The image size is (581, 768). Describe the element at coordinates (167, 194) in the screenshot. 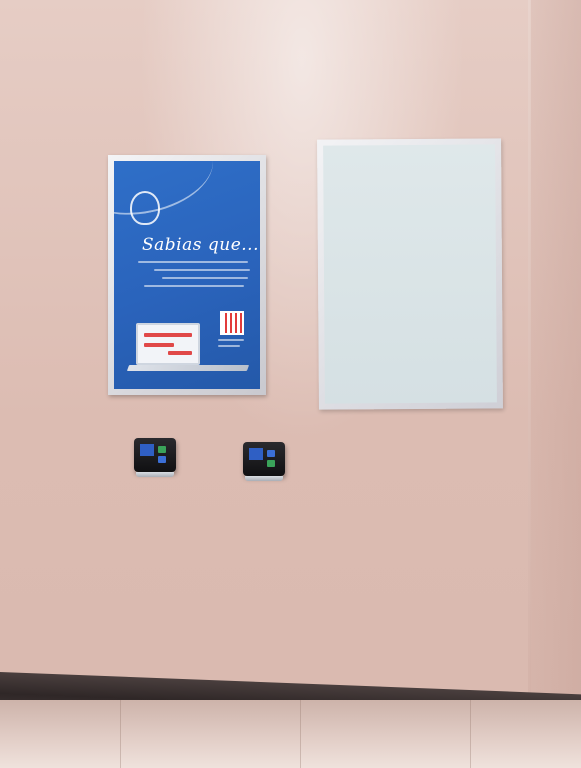

I see `swoosh-graphic` at that location.